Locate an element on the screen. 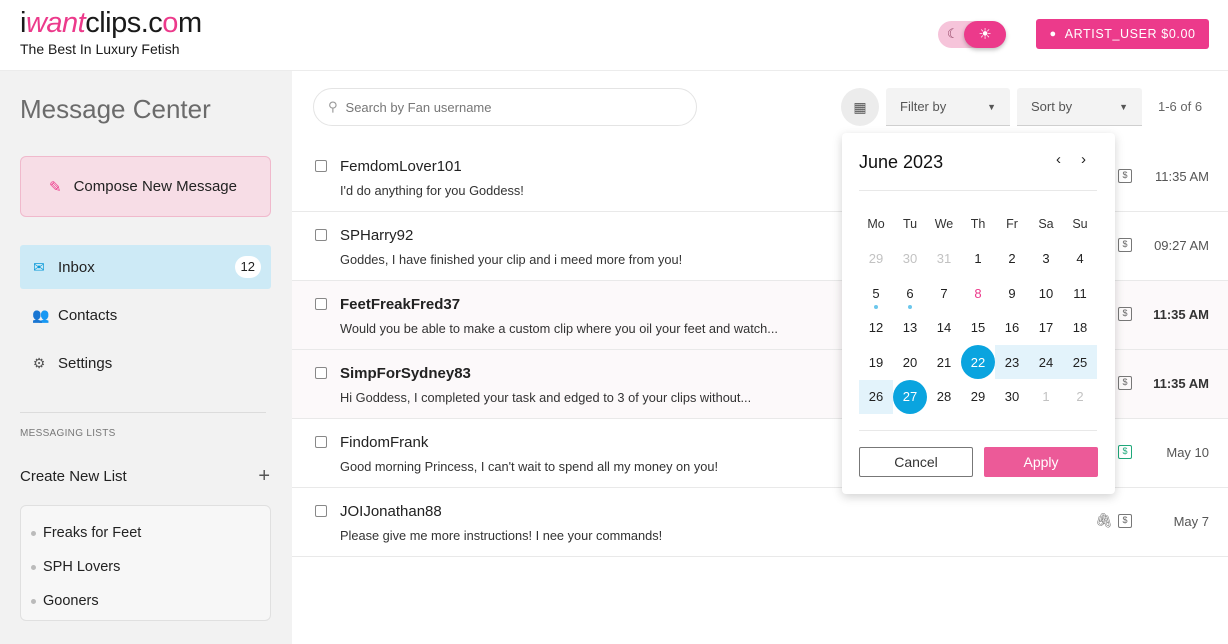 The height and width of the screenshot is (644, 1228). calendar-day: 21 is located at coordinates (944, 362).